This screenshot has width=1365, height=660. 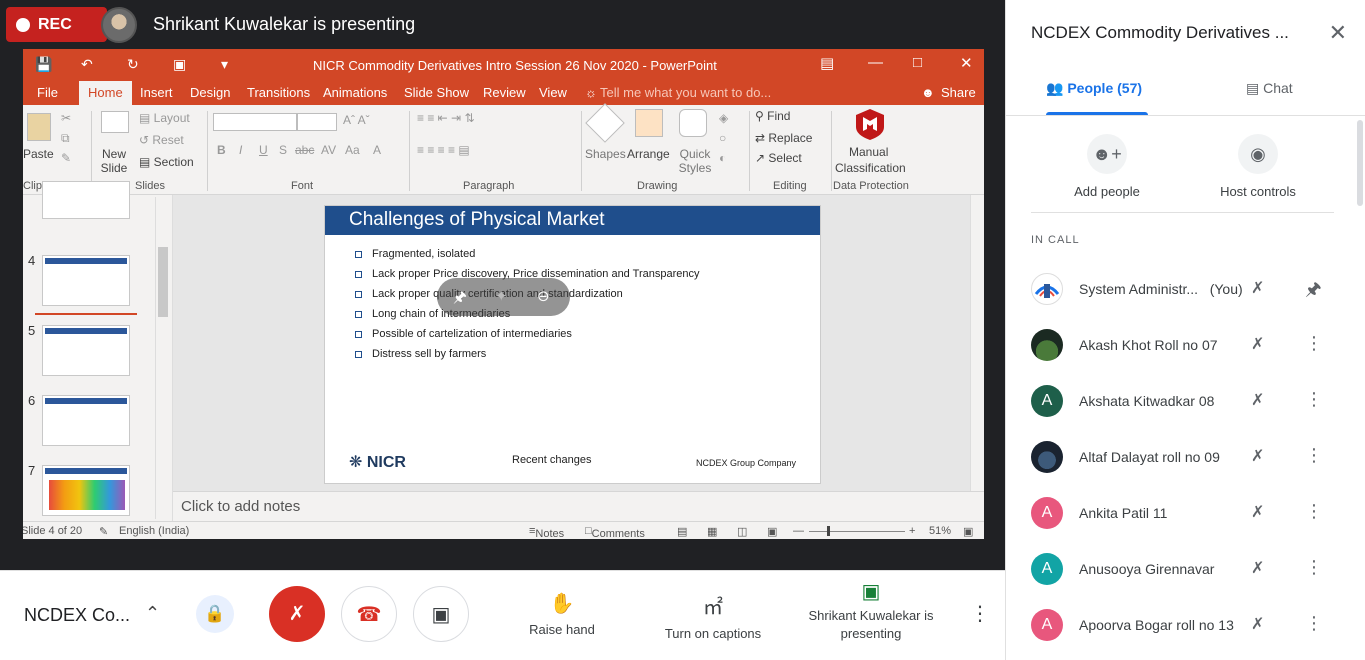 I want to click on italic-icon: I, so click(x=240, y=150).